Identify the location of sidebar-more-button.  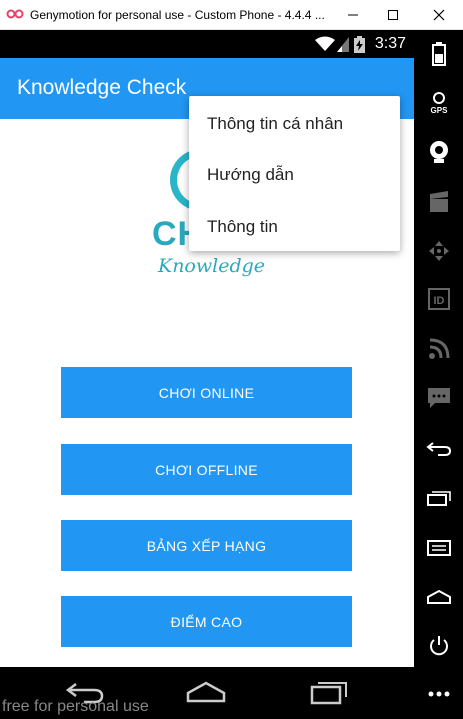
(438, 694).